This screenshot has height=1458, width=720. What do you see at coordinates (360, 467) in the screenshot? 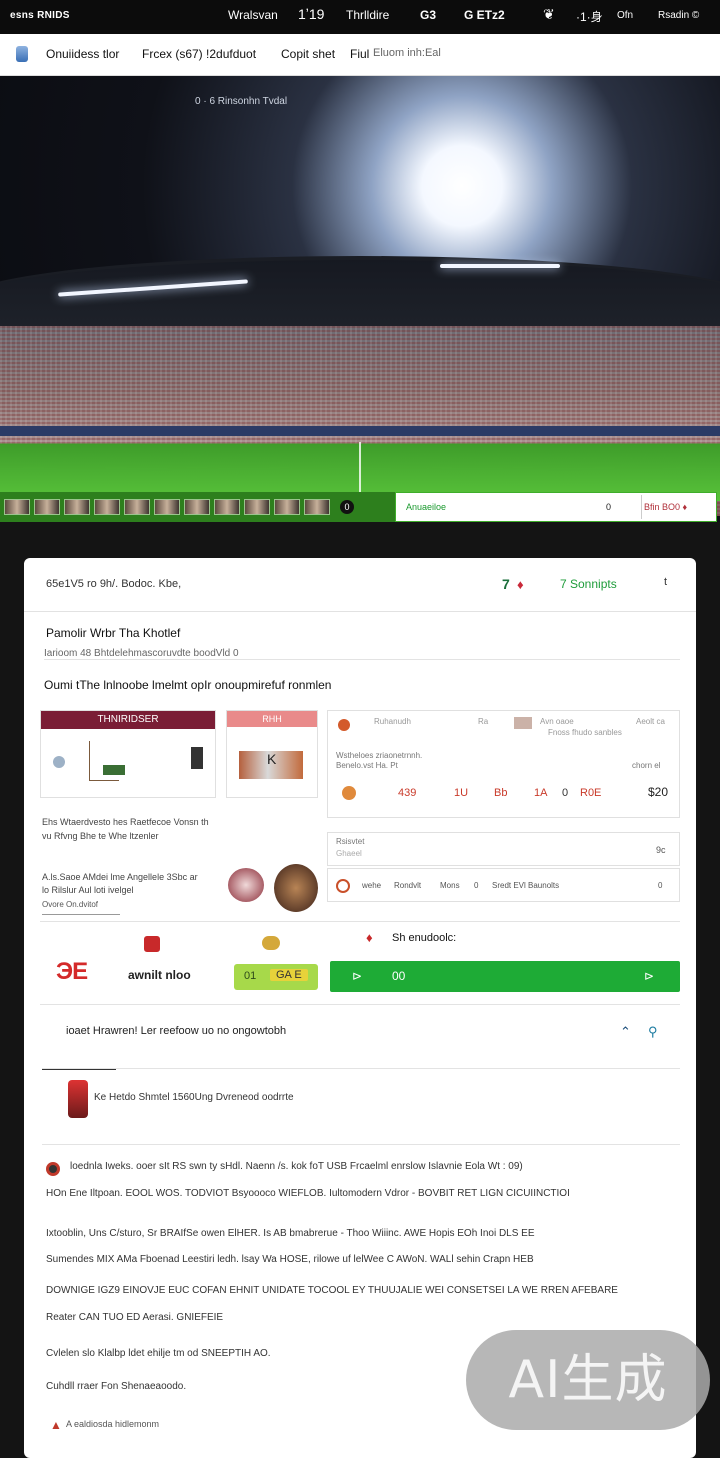
I see `pitch-halfway-line` at bounding box center [360, 467].